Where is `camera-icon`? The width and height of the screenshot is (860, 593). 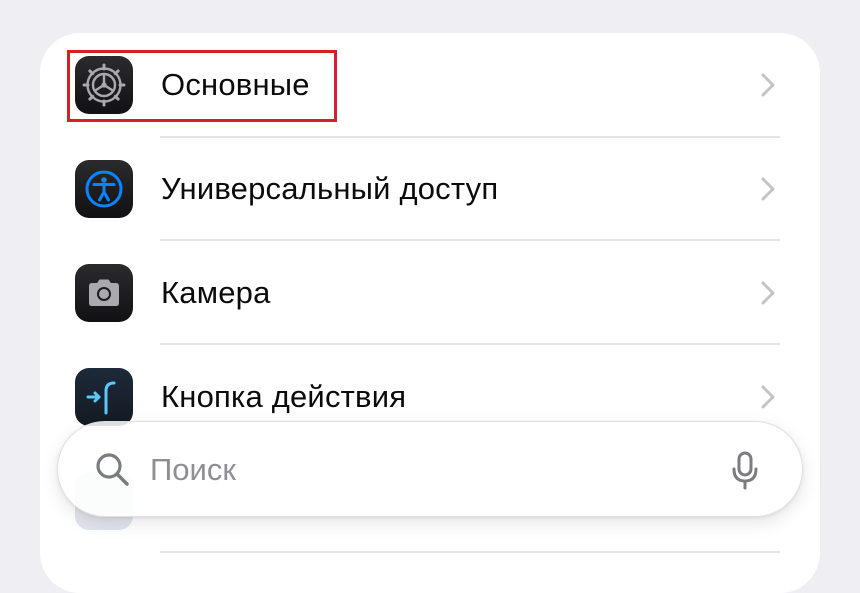 camera-icon is located at coordinates (104, 293).